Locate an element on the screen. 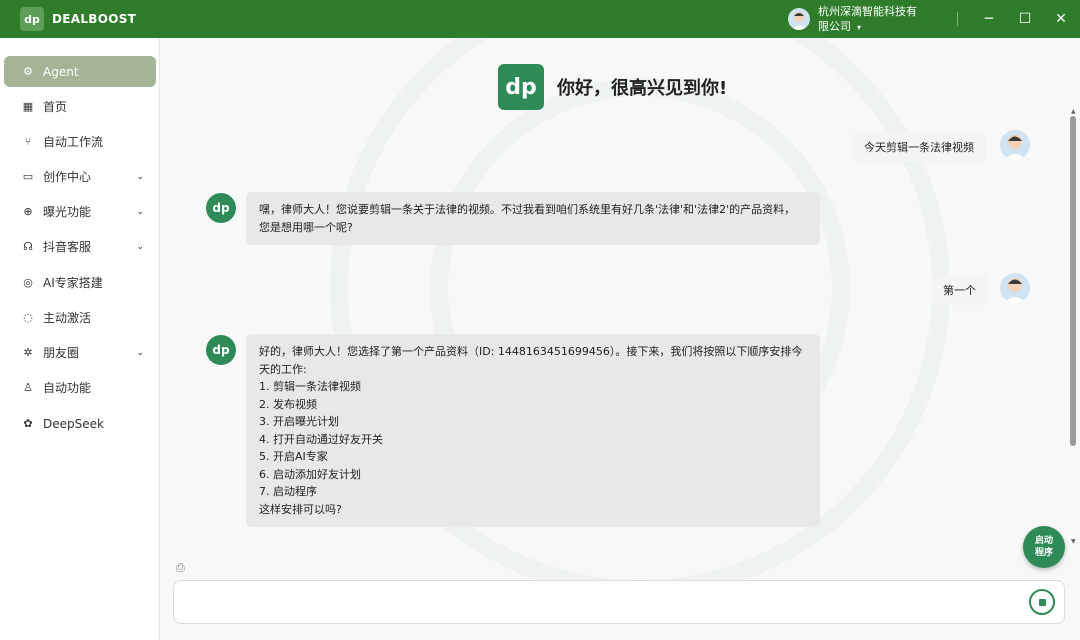 The height and width of the screenshot is (640, 1080). sidebar-item-creation: ▭ 创作中心 ⌄ is located at coordinates (80, 176).